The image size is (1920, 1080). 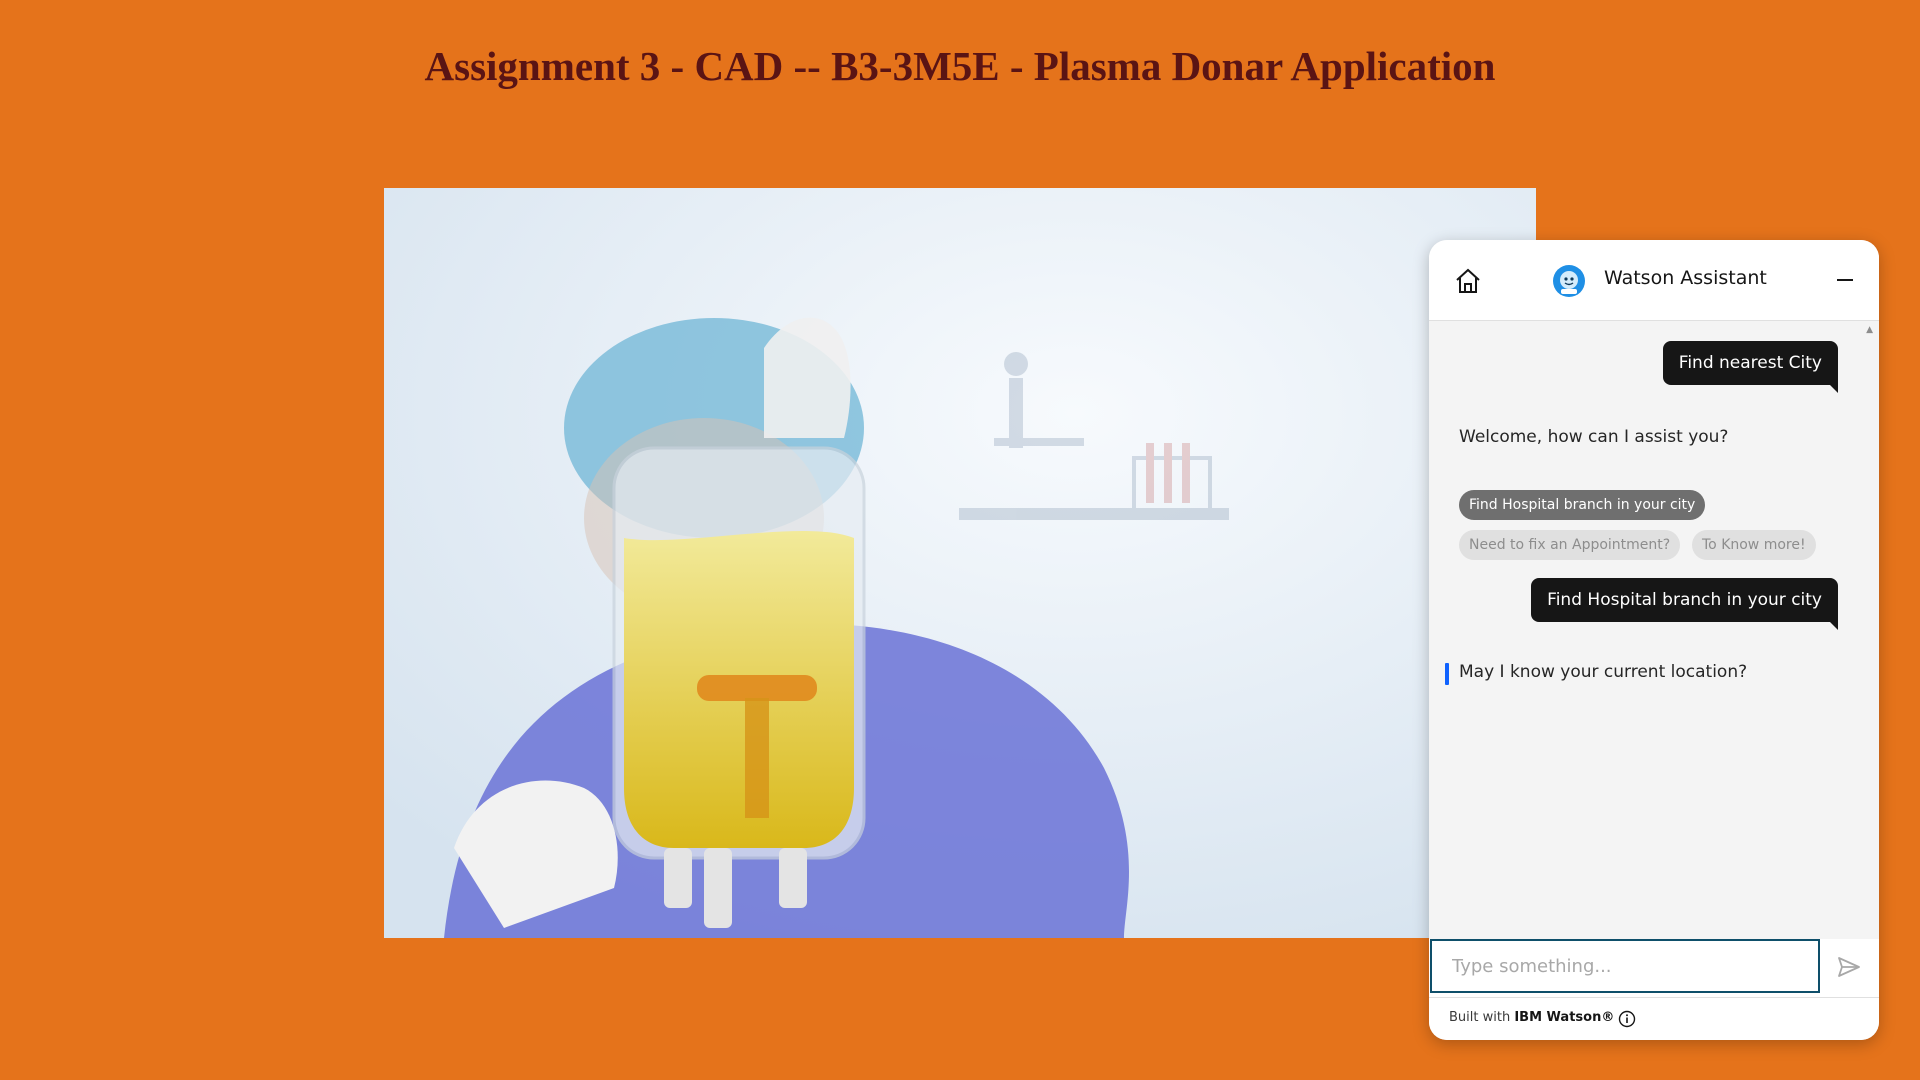 I want to click on send-icon, so click(x=1849, y=967).